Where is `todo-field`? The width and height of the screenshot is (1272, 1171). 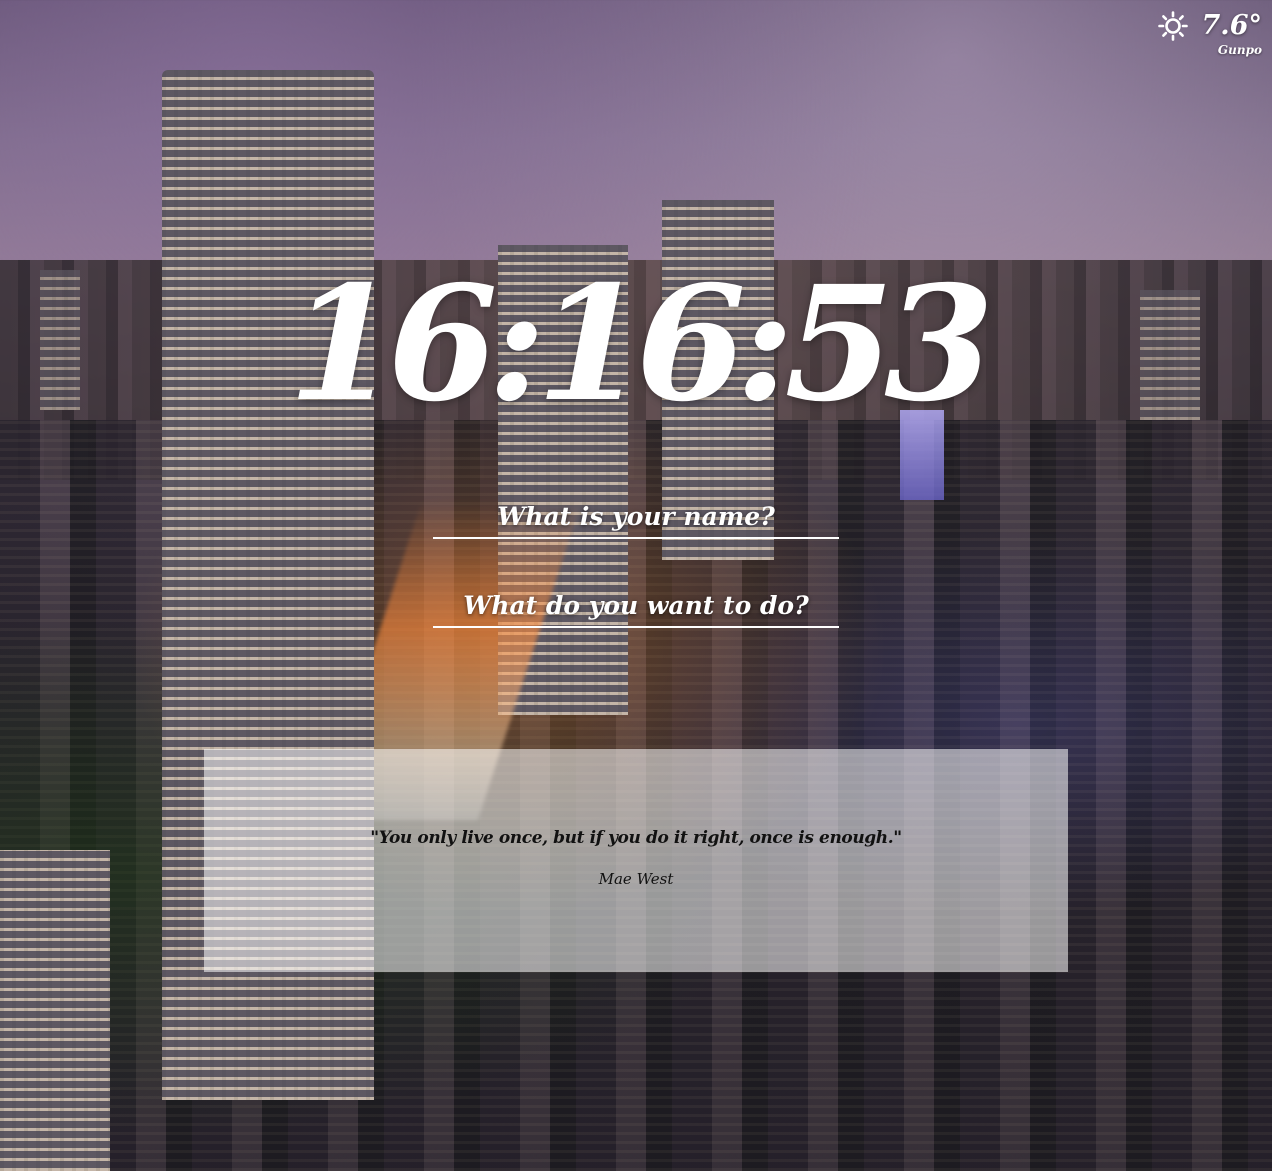
todo-field is located at coordinates (636, 607).